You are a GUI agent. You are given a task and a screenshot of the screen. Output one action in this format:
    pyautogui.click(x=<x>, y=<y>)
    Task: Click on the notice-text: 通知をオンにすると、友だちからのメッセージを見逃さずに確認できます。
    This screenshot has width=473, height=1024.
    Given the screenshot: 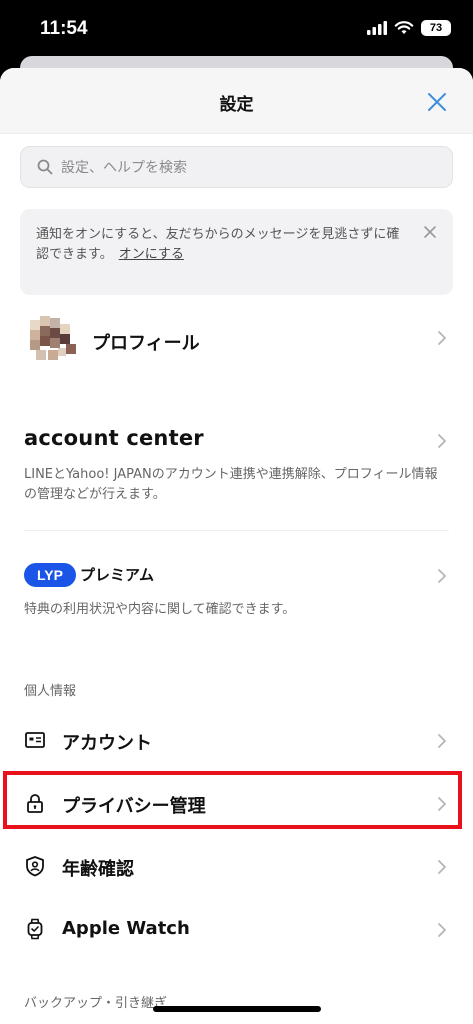 What is the action you would take?
    pyautogui.click(x=218, y=244)
    